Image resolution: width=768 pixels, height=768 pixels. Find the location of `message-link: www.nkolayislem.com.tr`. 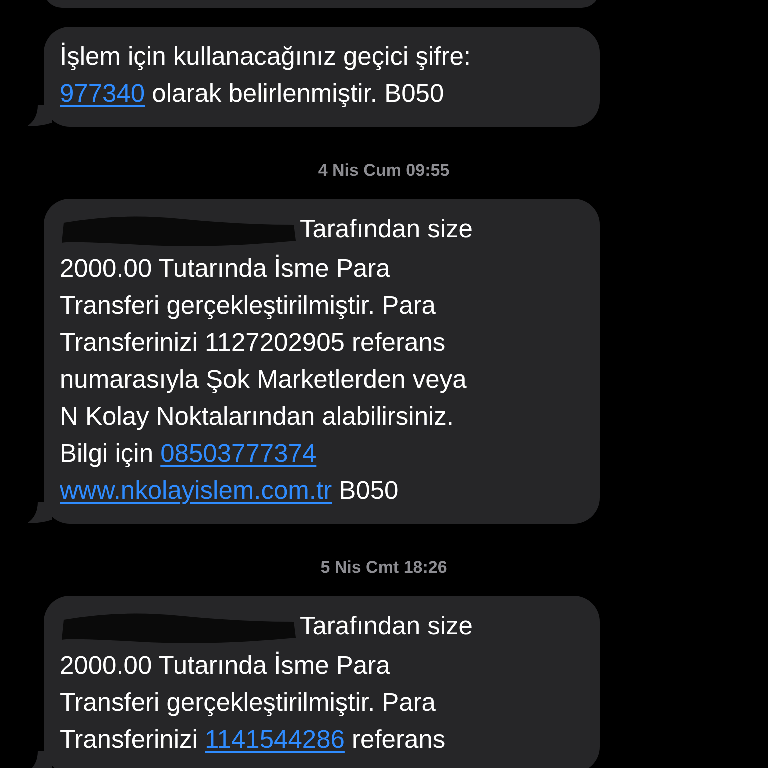

message-link: www.nkolayislem.com.tr is located at coordinates (196, 491).